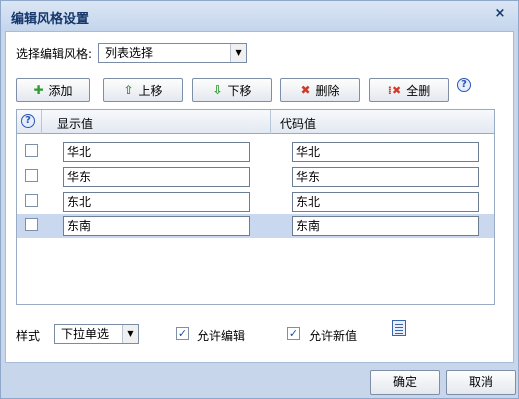 This screenshot has width=519, height=399. Describe the element at coordinates (239, 90) in the screenshot. I see `move-down-button-label: 下移` at that location.